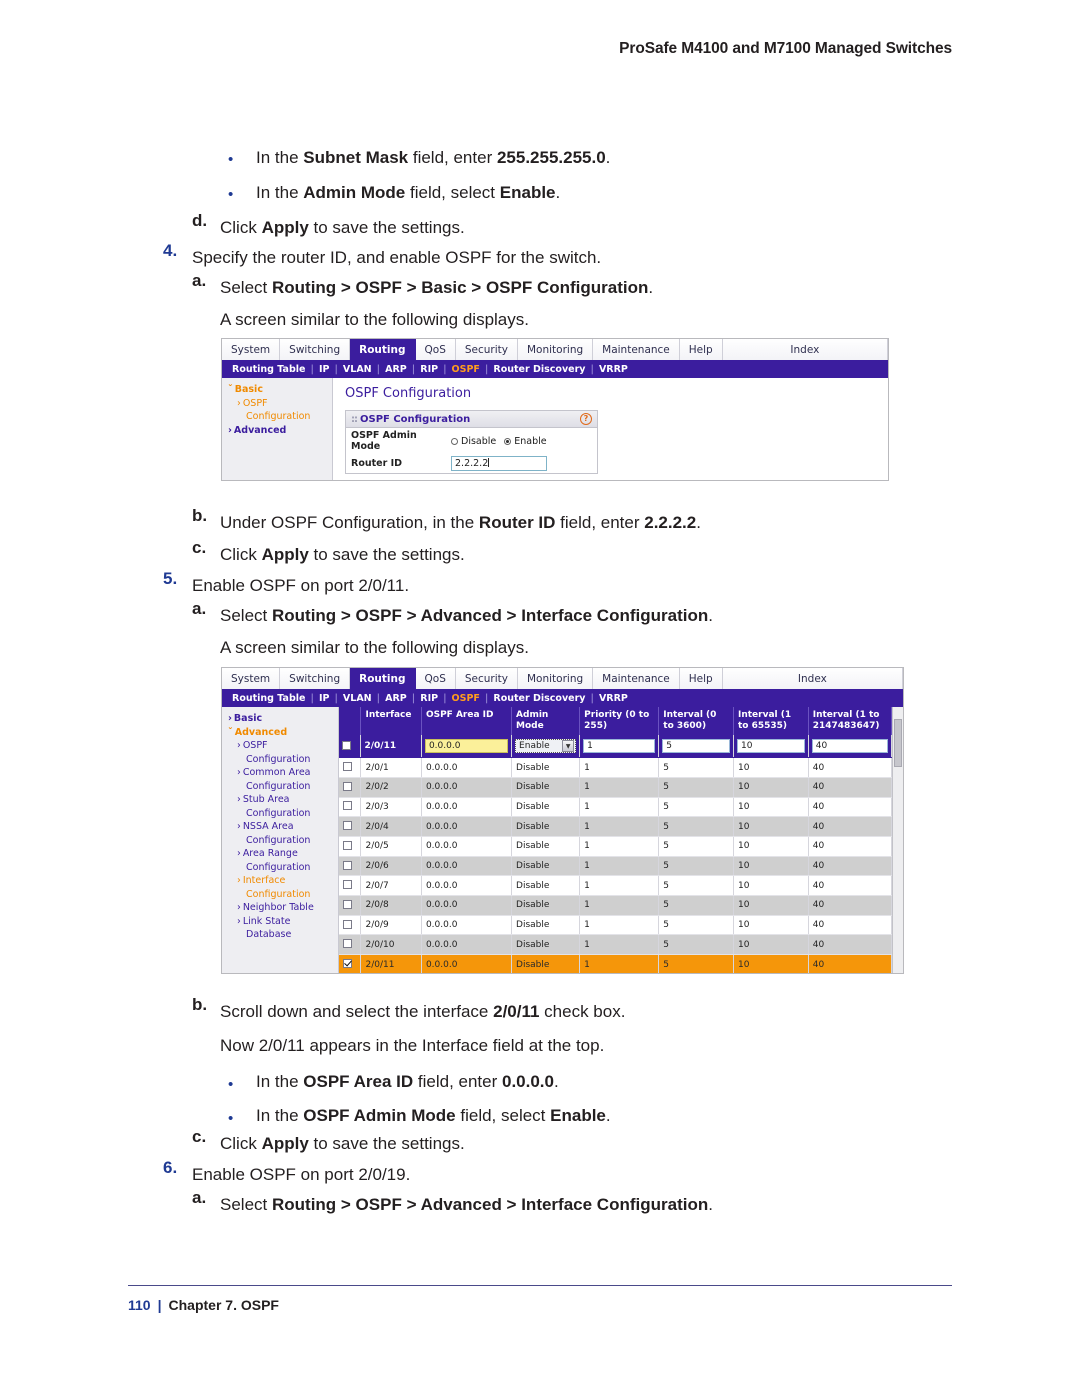 The height and width of the screenshot is (1397, 1080). I want to click on left-nav-basic: ˇ Basic › OSPF Configuration › Advanced, so click(277, 429).